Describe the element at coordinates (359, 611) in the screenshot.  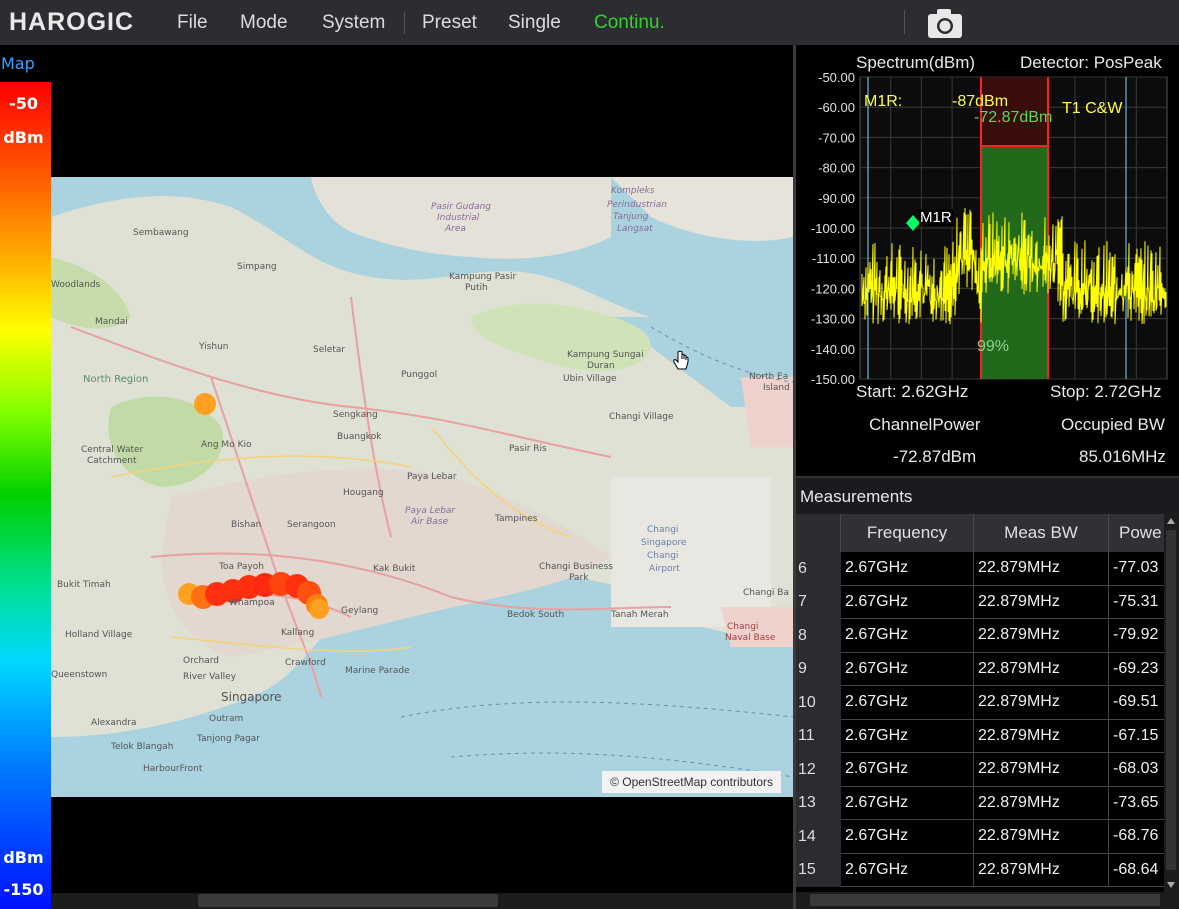
I see `svg-text: Geylang` at that location.